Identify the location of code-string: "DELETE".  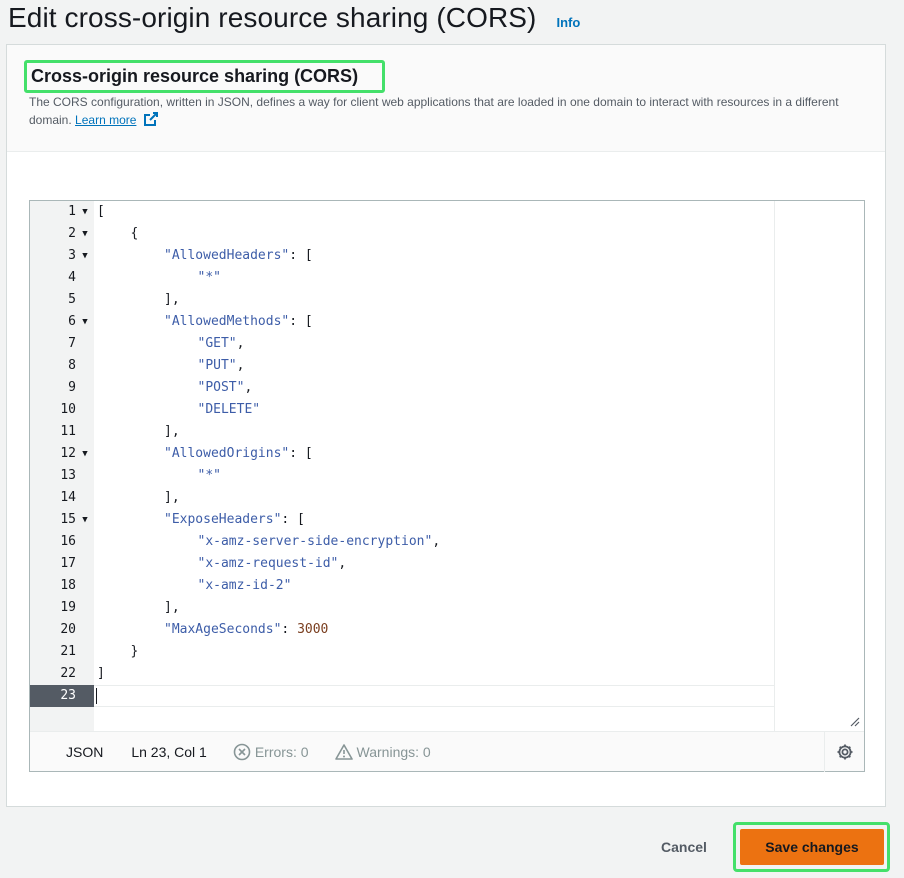
(229, 409).